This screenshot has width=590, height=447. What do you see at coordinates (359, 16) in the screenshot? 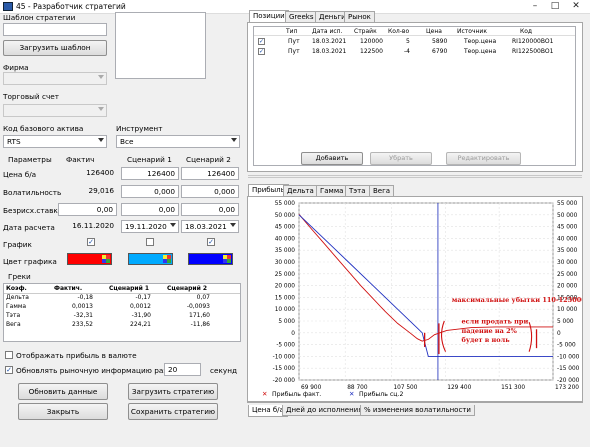
I see `tab-market: Рынок` at bounding box center [359, 16].